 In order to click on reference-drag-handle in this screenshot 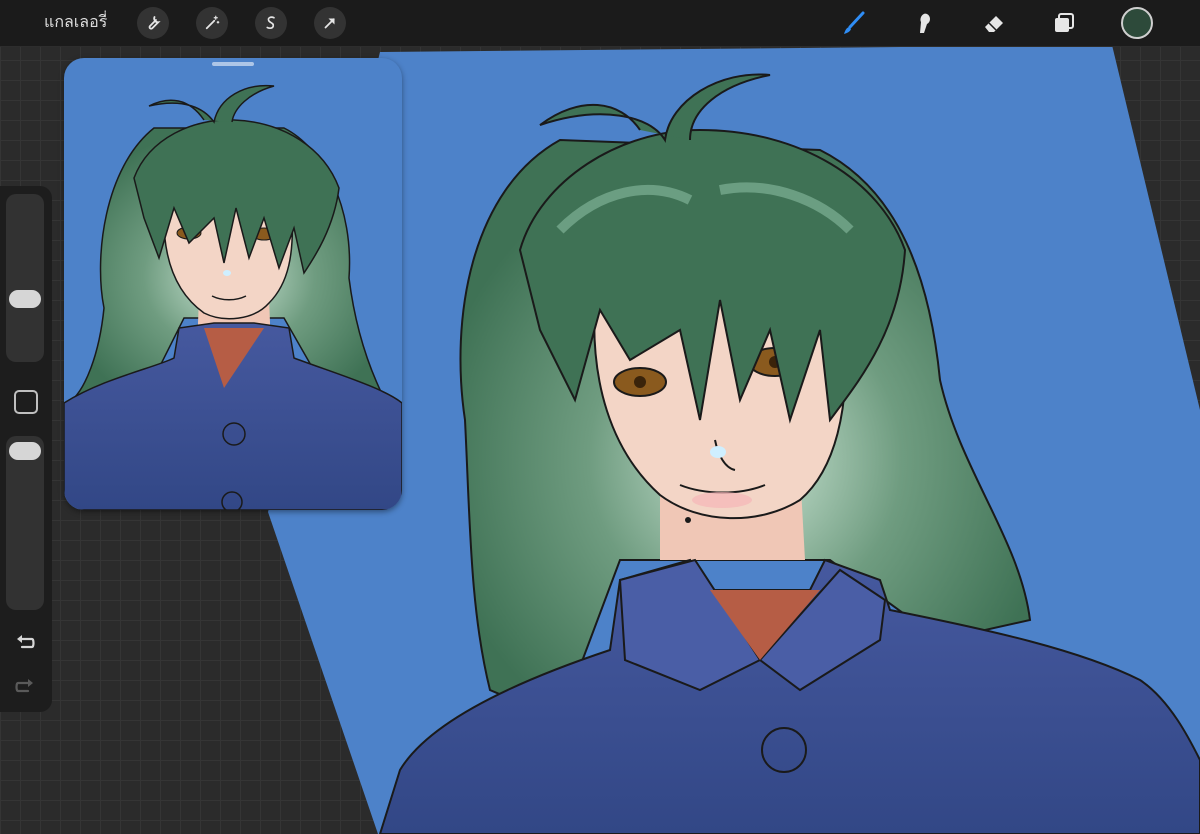, I will do `click(233, 64)`.